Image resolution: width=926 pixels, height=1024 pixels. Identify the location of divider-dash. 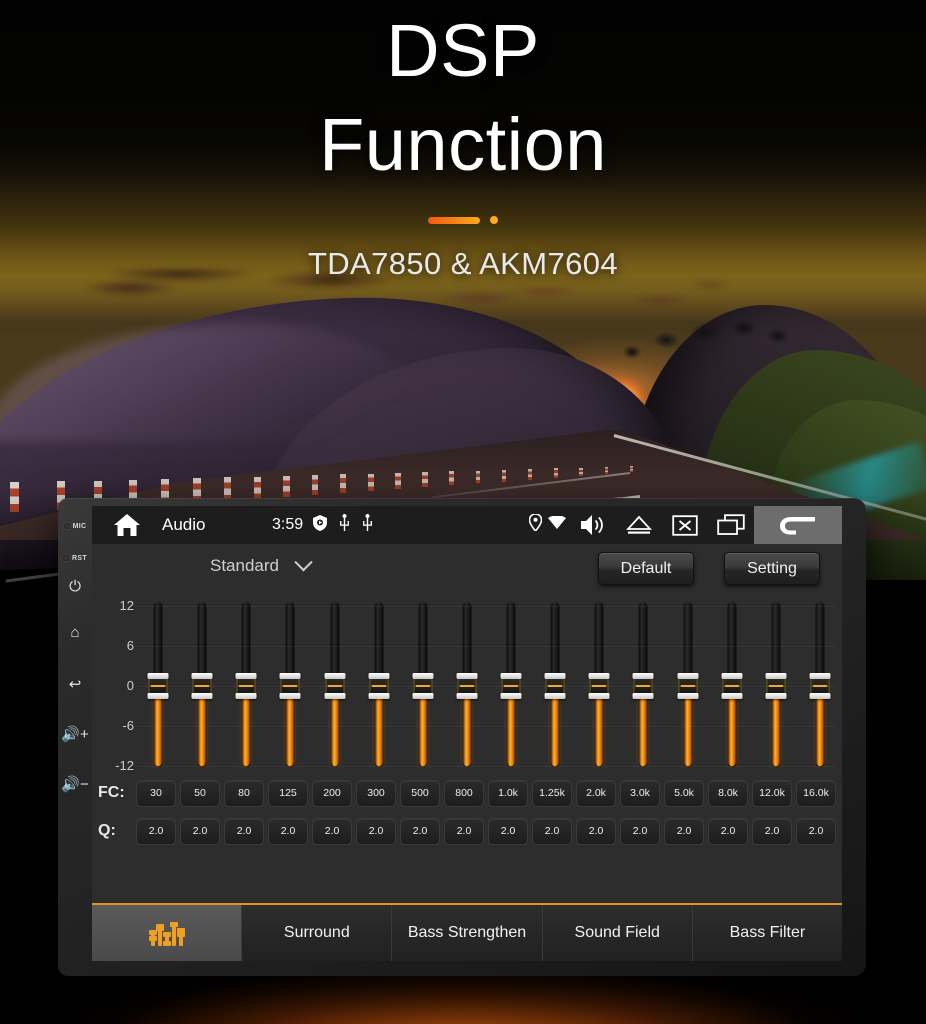
(454, 220).